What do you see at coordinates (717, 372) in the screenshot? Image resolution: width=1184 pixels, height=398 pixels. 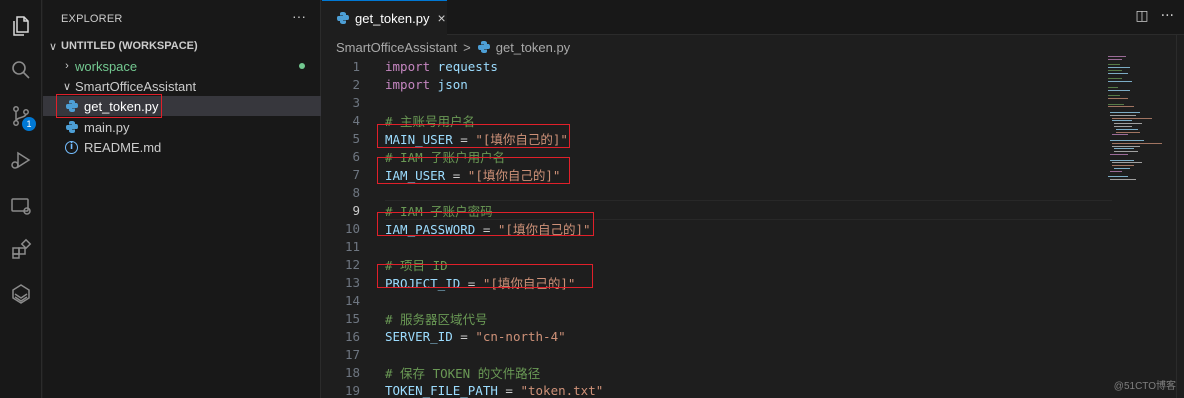 I see `code-line: 18 # 保存 TOKEN 的文件路径` at bounding box center [717, 372].